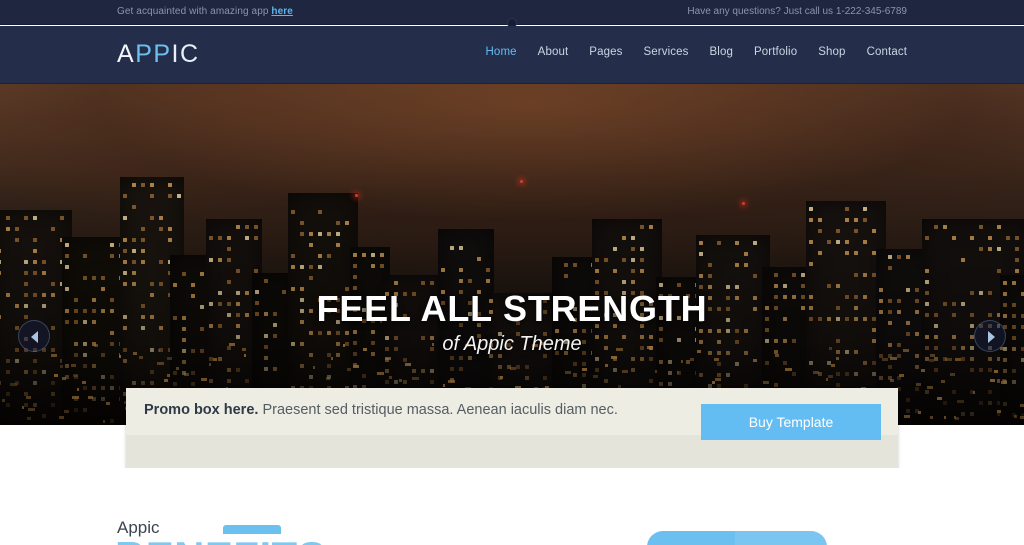 Image resolution: width=1024 pixels, height=545 pixels. I want to click on nav-item-portfolio: Portfolio, so click(775, 52).